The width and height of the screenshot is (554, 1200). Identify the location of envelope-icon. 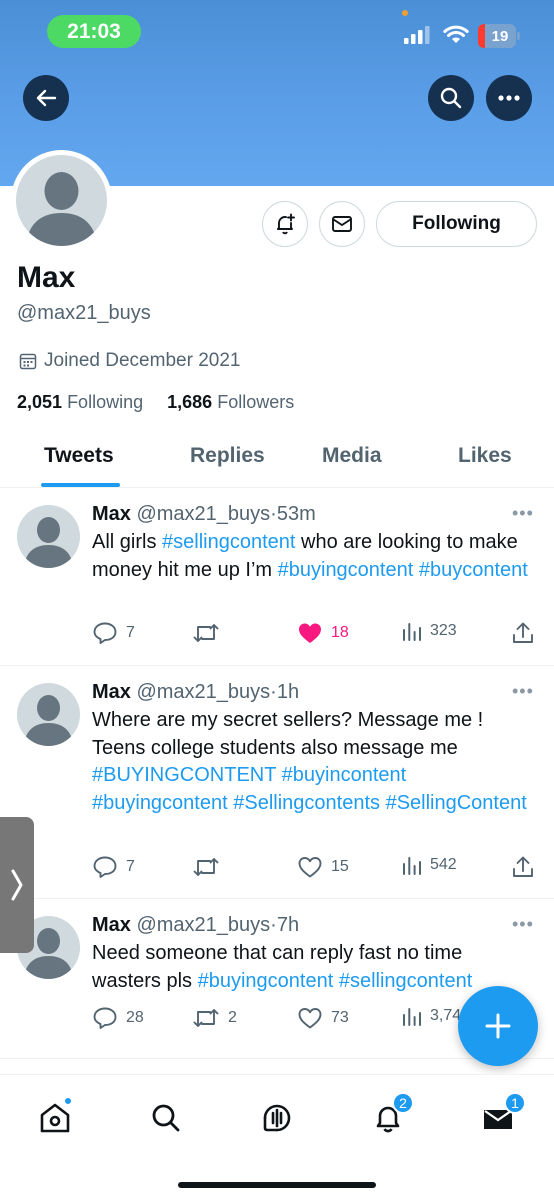
(342, 224).